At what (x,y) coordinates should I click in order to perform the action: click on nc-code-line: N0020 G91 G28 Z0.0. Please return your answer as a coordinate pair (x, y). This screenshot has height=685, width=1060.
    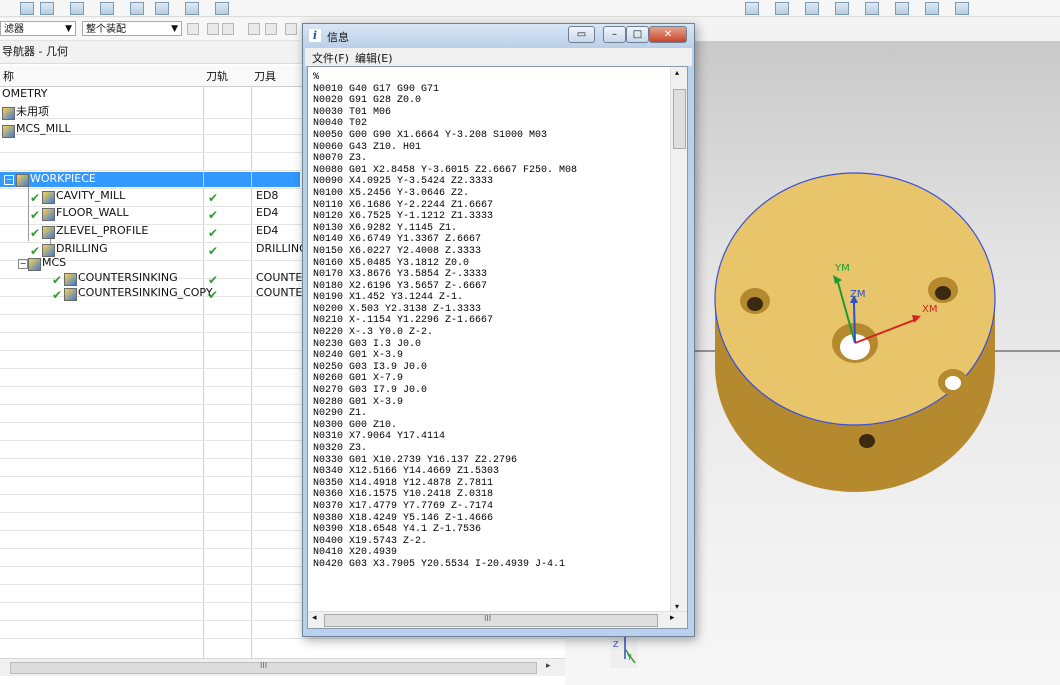
    Looking at the image, I should click on (367, 101).